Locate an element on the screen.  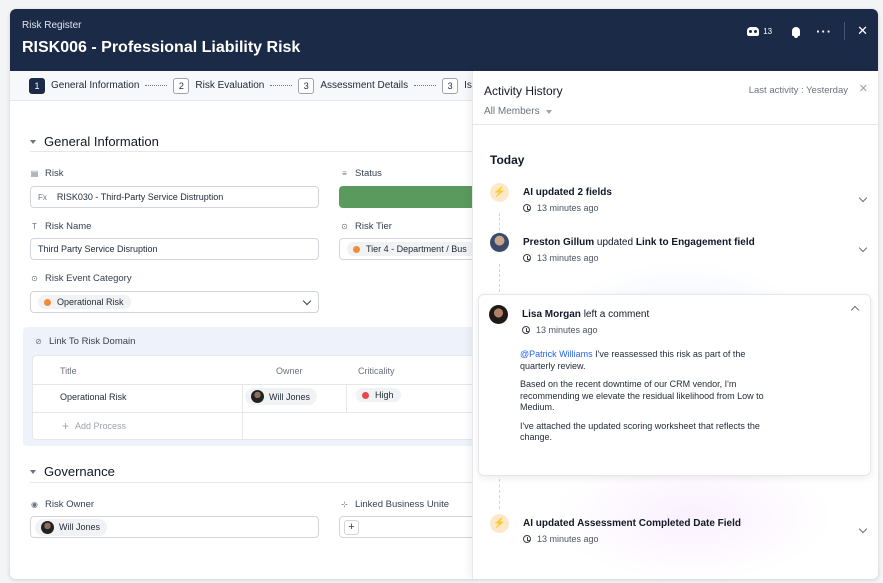
close-panel-button: ✕ is located at coordinates (863, 88).